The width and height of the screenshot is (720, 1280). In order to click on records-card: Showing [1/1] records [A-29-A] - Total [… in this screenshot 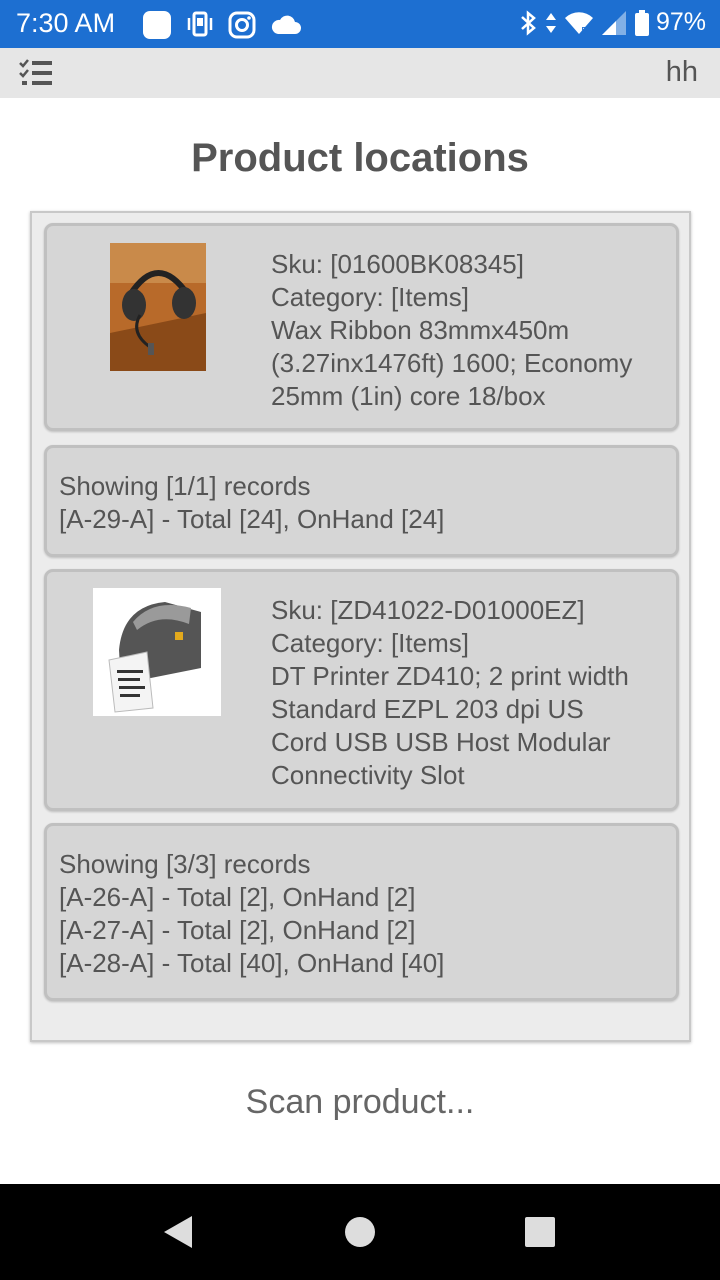, I will do `click(361, 501)`.